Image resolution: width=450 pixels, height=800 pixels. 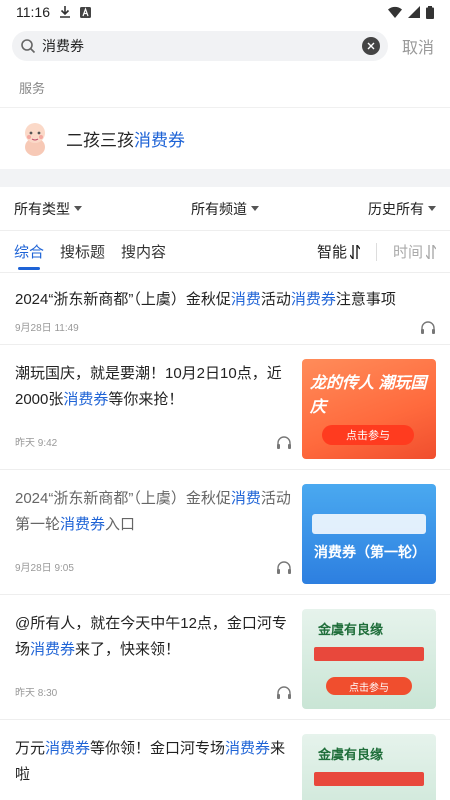 What do you see at coordinates (414, 251) in the screenshot?
I see `sort-time: 时间` at bounding box center [414, 251].